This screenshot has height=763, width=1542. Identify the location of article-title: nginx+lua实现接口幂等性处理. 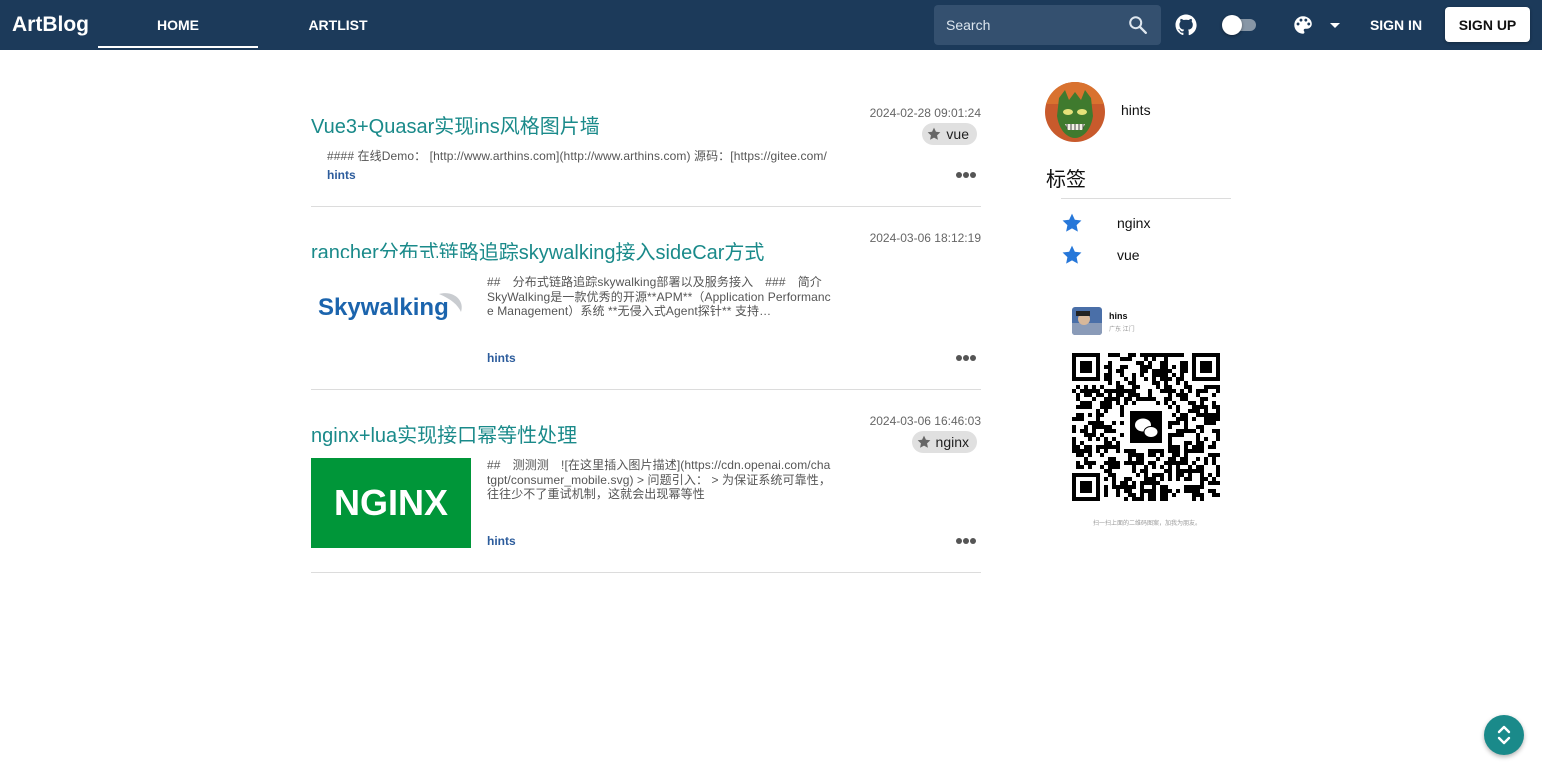
(444, 433).